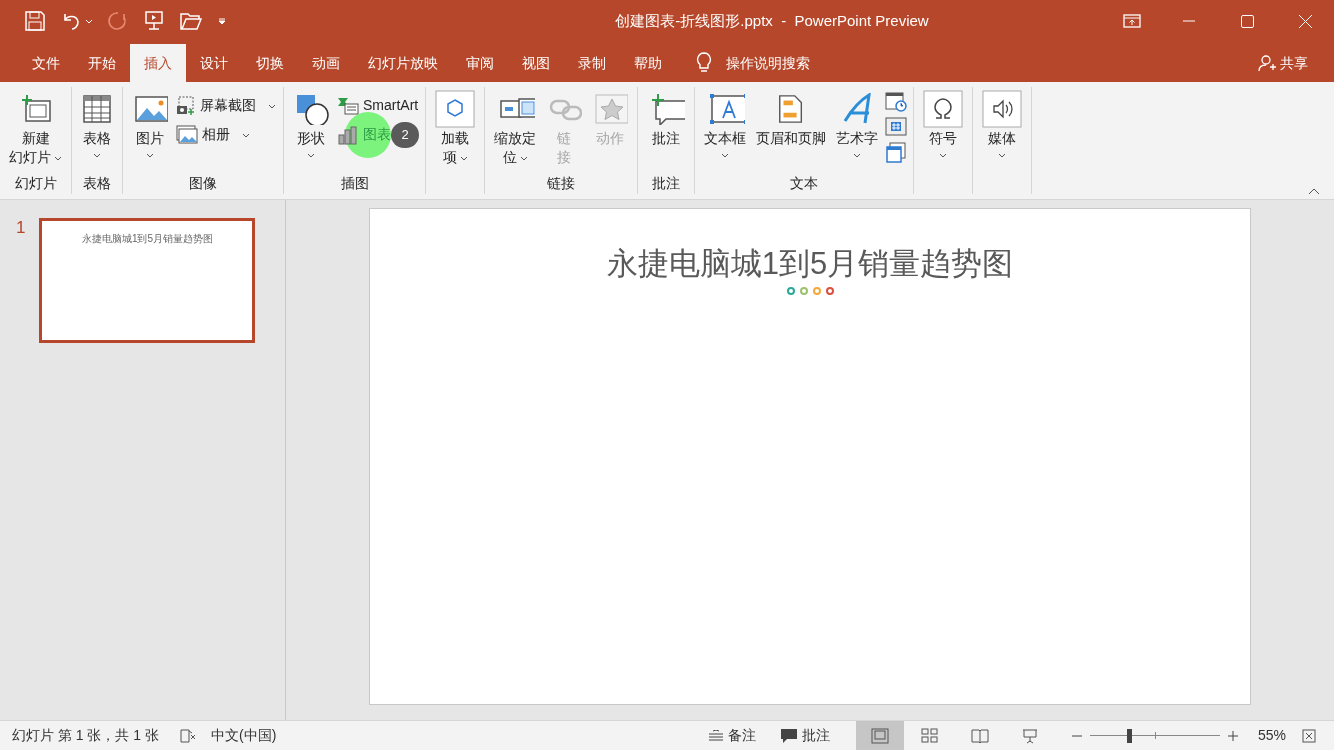 The height and width of the screenshot is (750, 1334). I want to click on slide-info: 幻灯片 第 1 张，共 1 张, so click(86, 735).